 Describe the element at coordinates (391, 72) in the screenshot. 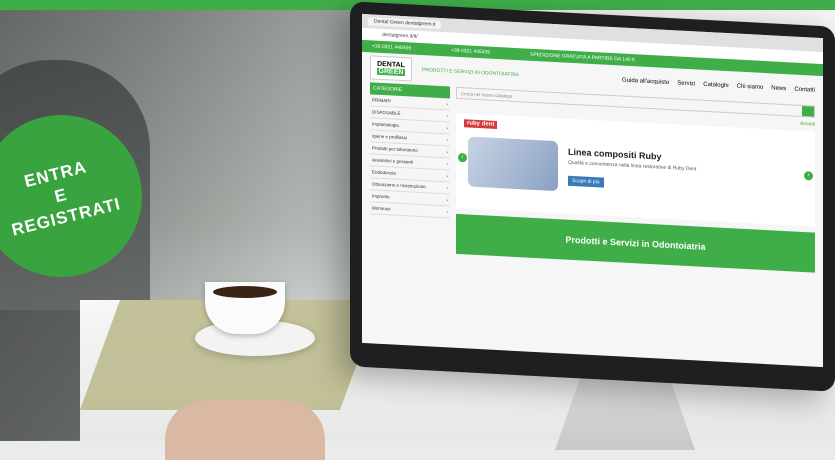

I see `logo-line2: GREEN` at that location.